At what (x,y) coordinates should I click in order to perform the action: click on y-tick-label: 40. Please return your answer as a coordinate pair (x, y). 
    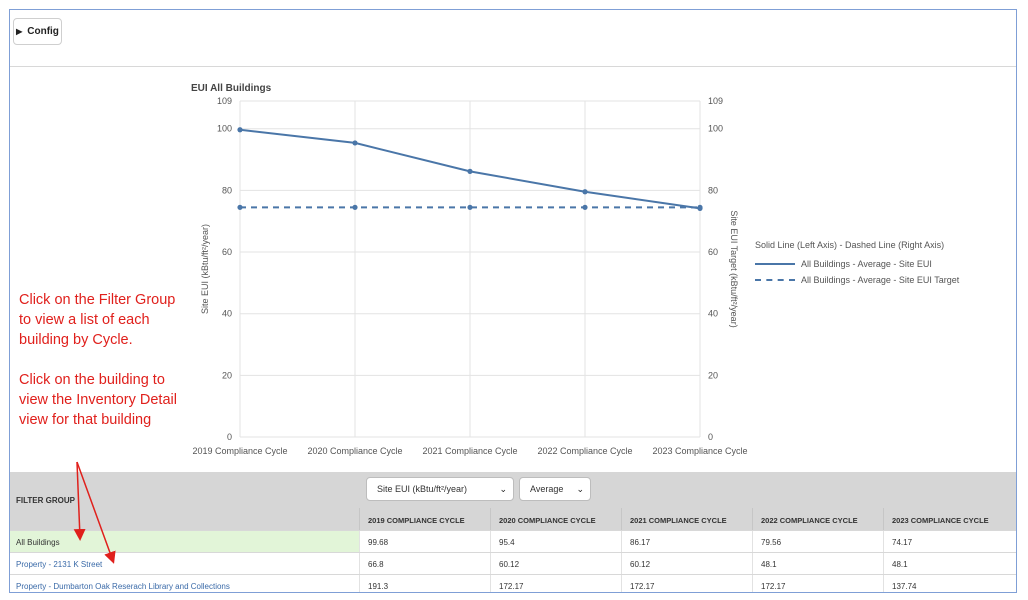
    Looking at the image, I should click on (227, 314).